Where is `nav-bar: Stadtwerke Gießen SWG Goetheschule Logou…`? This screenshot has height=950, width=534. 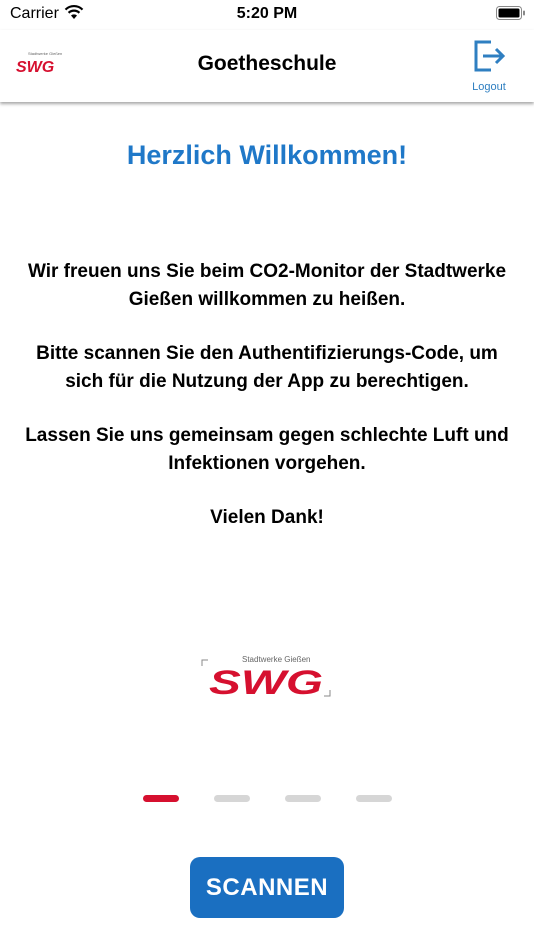
nav-bar: Stadtwerke Gießen SWG Goetheschule Logou… is located at coordinates (267, 66).